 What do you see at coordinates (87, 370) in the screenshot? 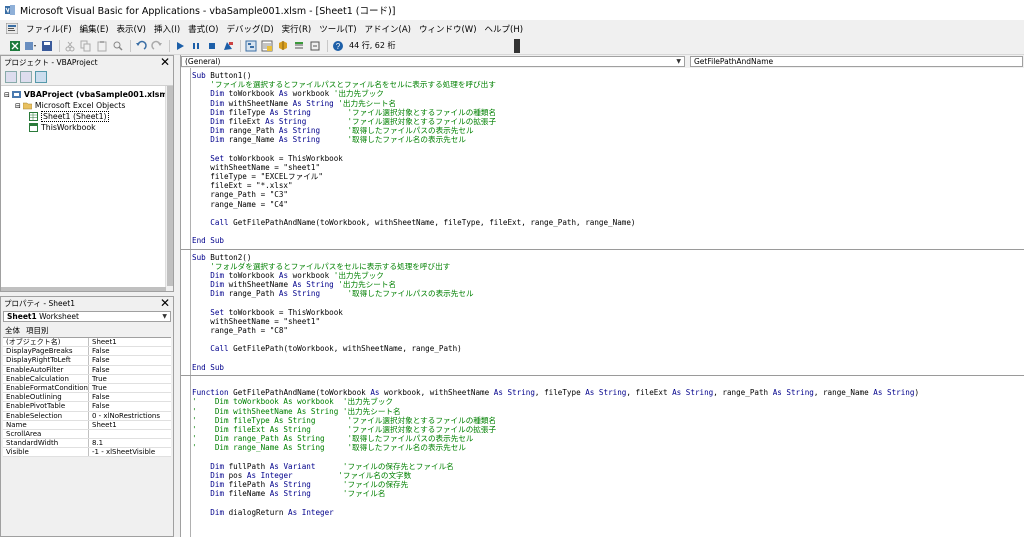
I see `property-row: EnableAutoFilter False` at bounding box center [87, 370].